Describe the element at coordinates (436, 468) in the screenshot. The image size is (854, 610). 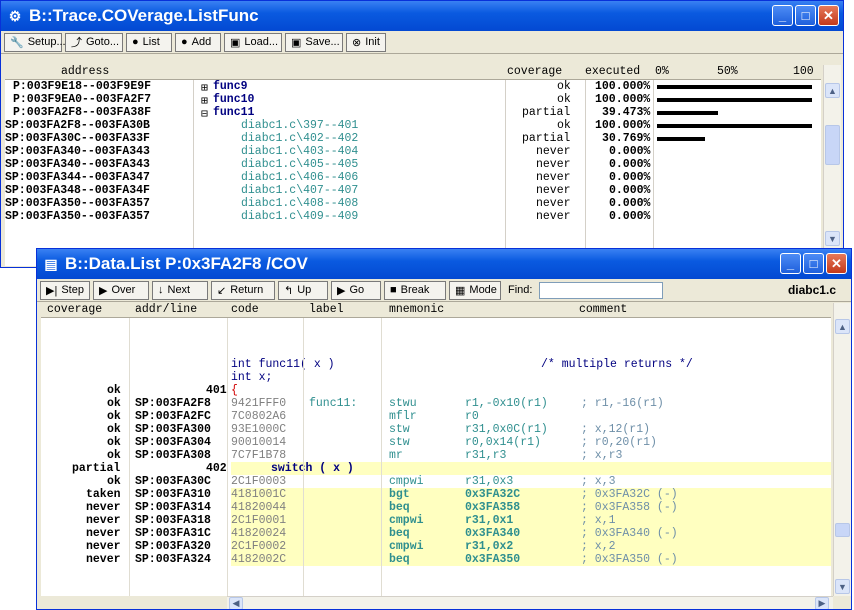
I see `source-line: partial 402 switch ( x )` at that location.